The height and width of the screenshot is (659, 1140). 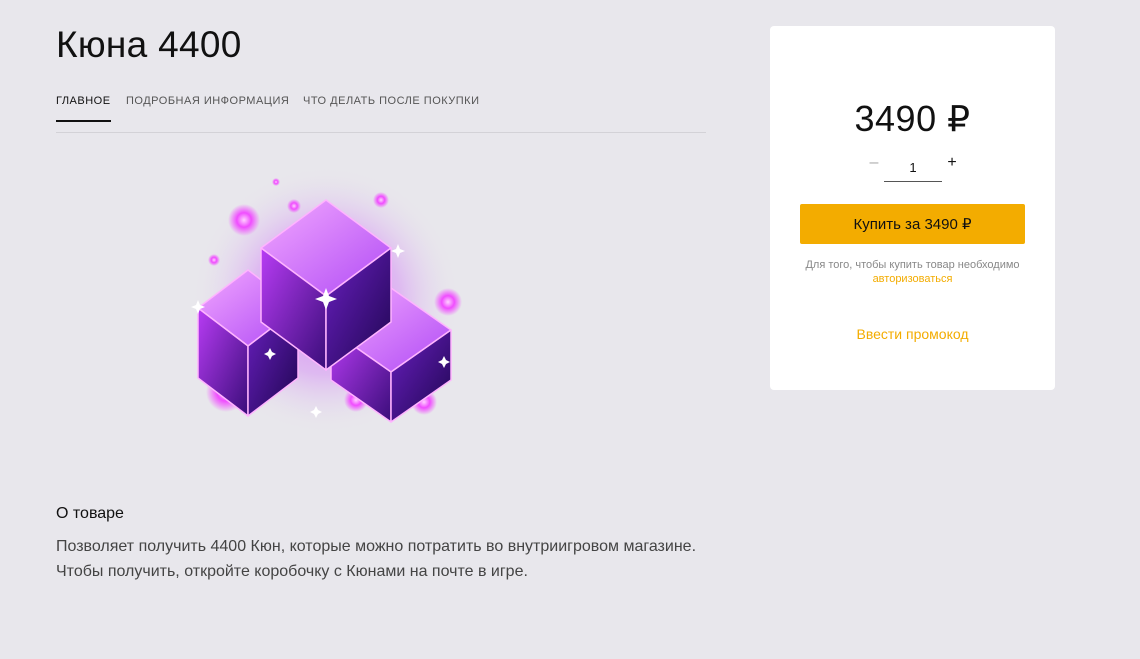 I want to click on quantity-decrease-button: –, so click(x=874, y=163).